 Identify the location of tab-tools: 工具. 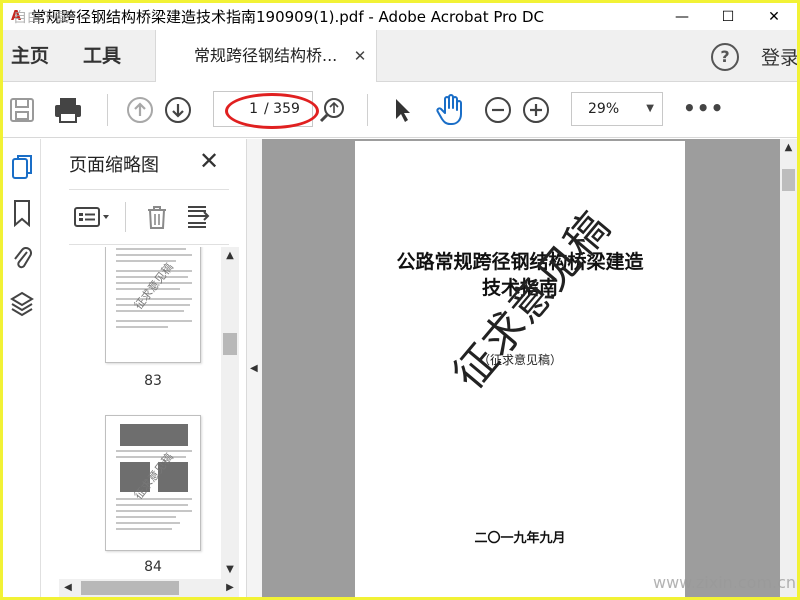
(102, 56).